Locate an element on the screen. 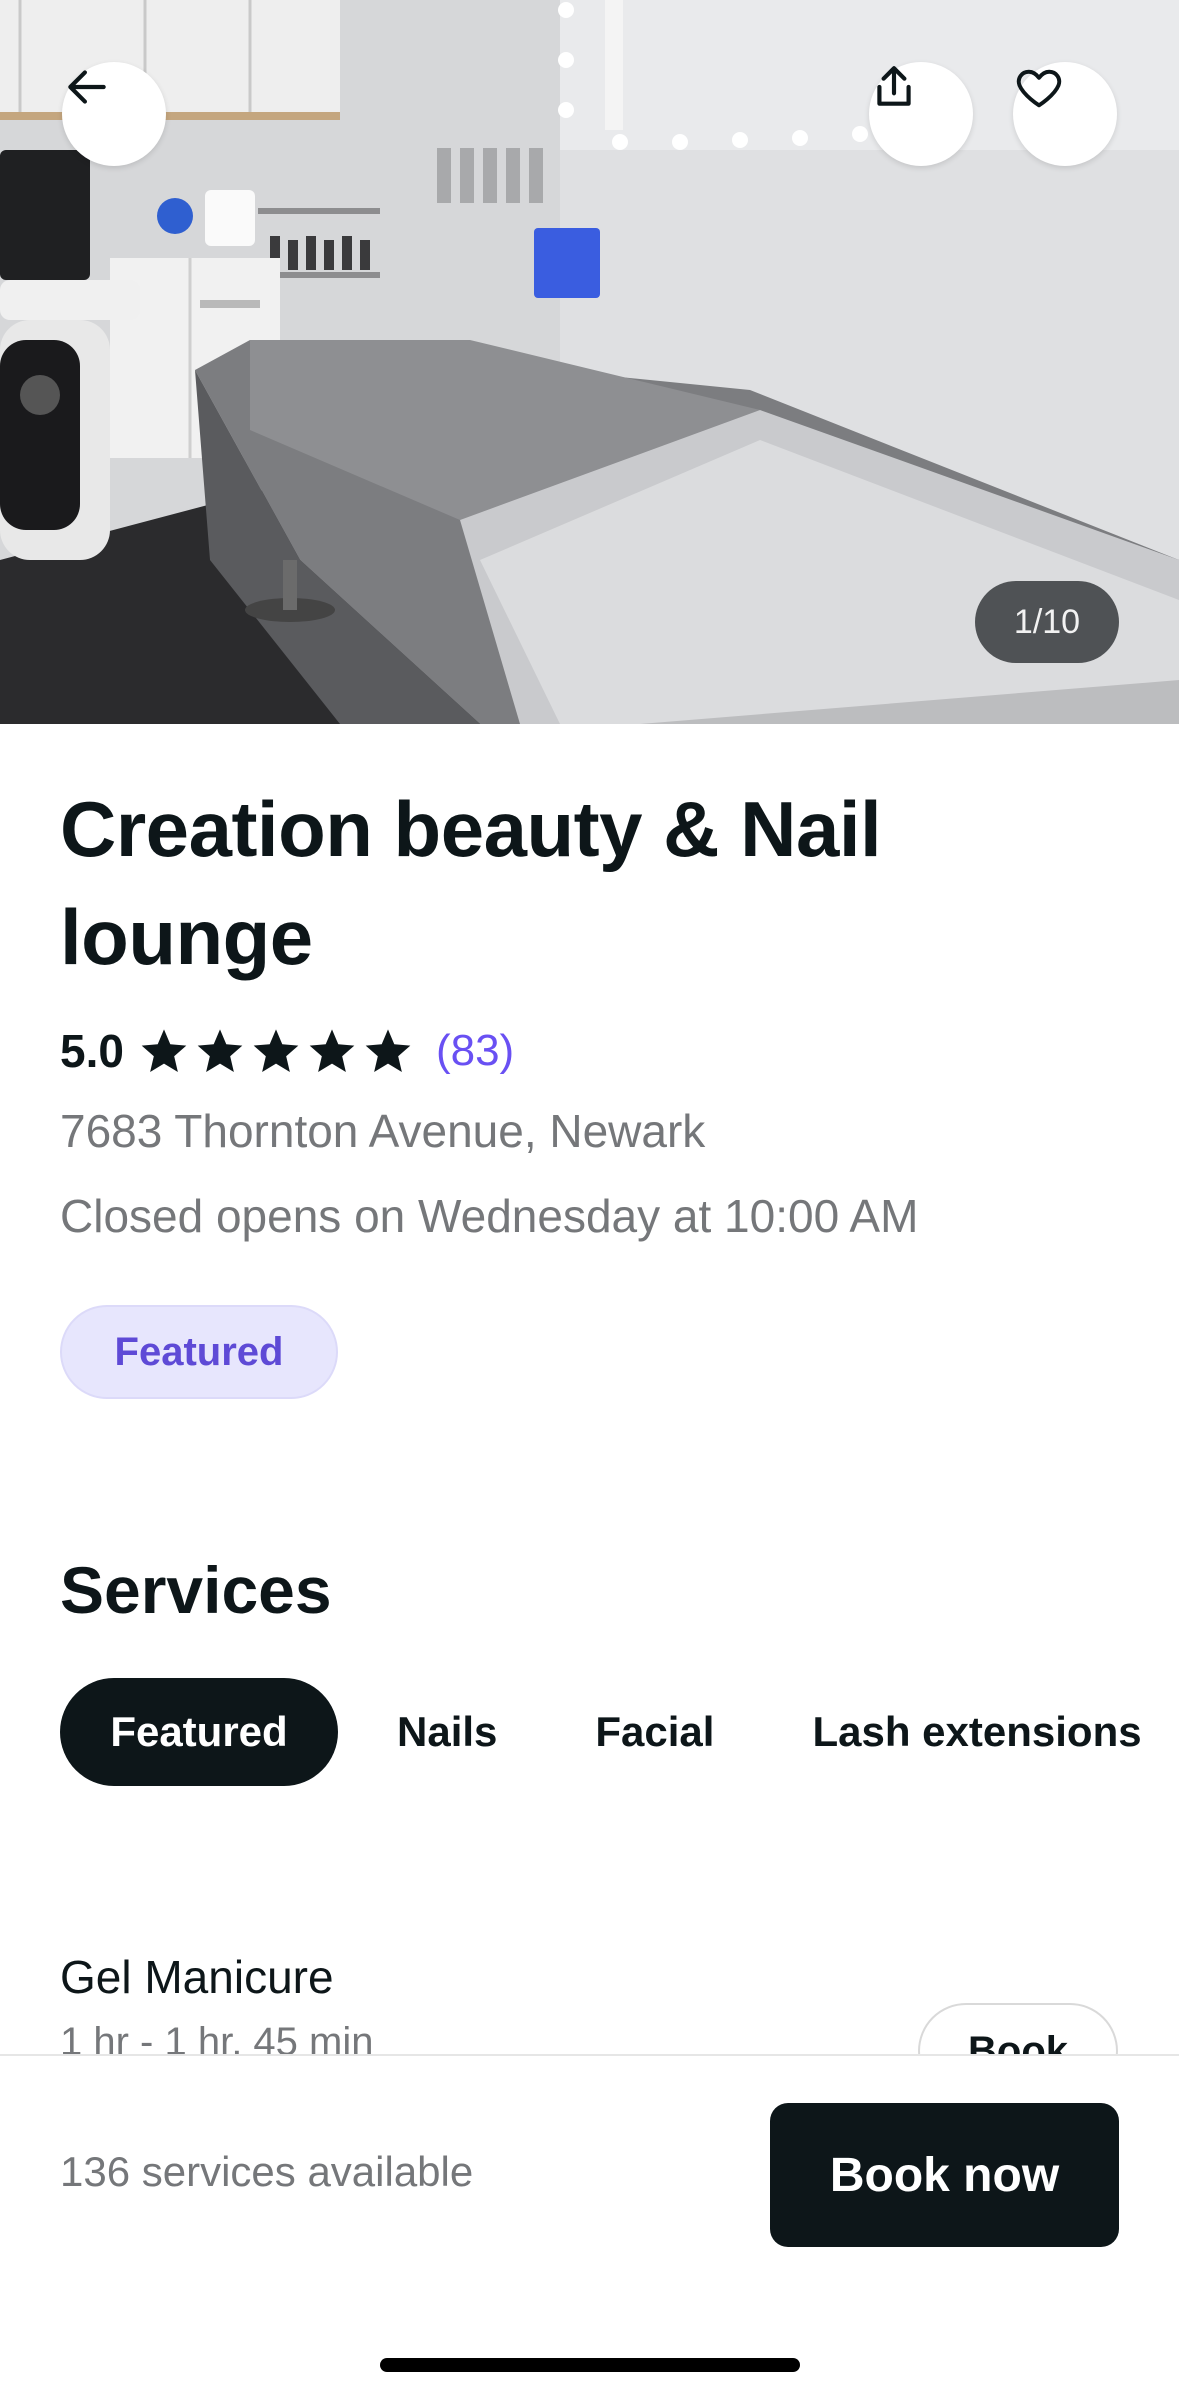  review-count-link: (83) is located at coordinates (475, 1051).